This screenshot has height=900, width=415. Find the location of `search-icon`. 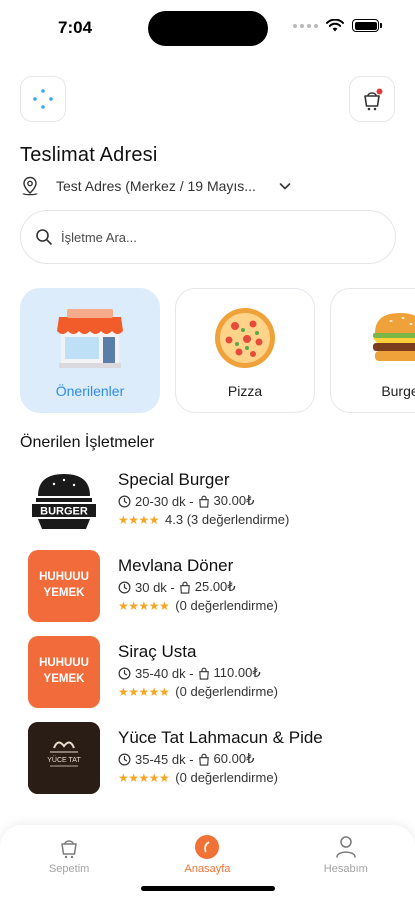

search-icon is located at coordinates (44, 237).